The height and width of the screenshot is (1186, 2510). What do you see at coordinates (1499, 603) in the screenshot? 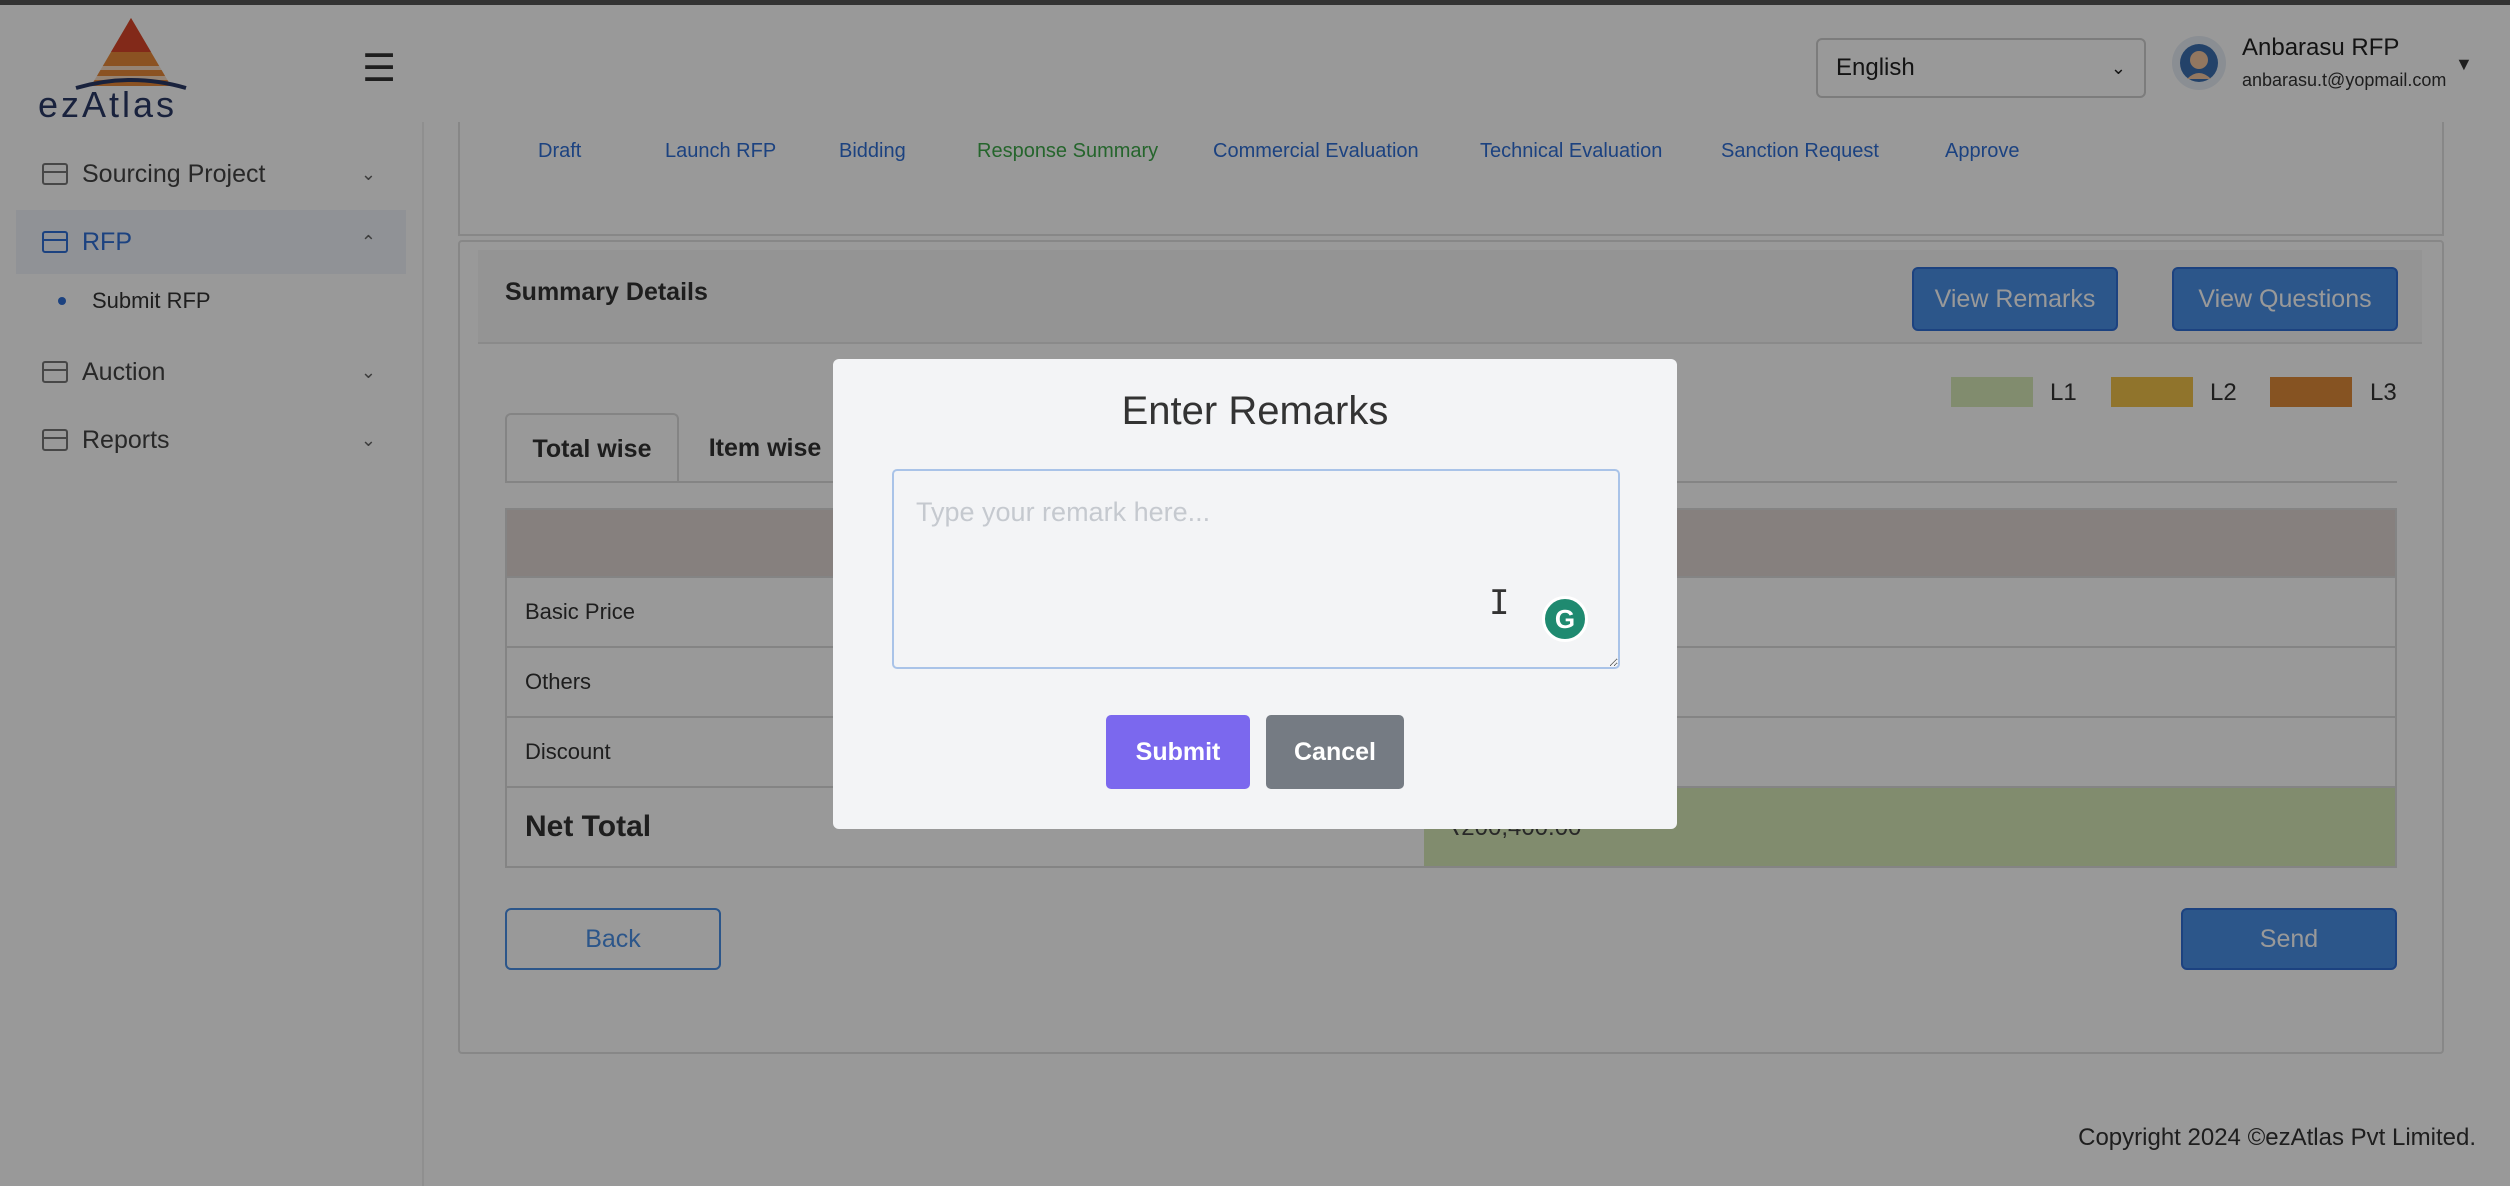
I see `text-cursor-icon: I` at bounding box center [1499, 603].